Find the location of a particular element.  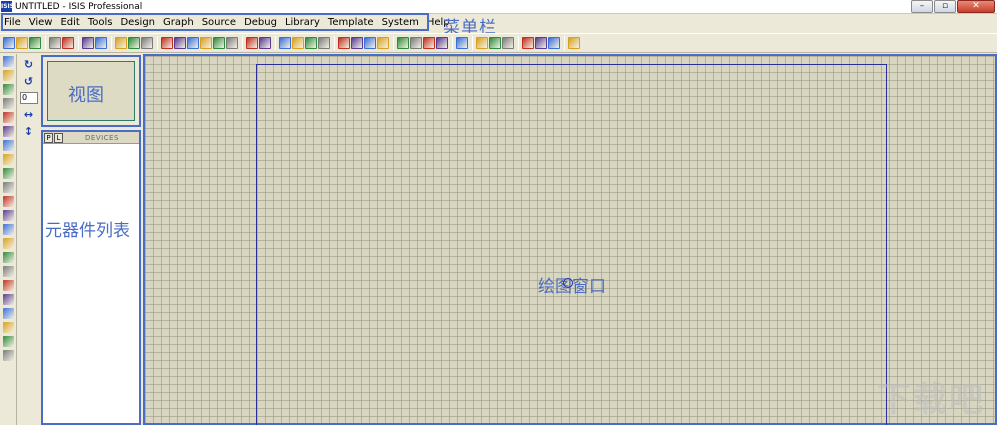

title-bar: ISIS UNTITLED - ISIS Professional – ▫ ✕ is located at coordinates (498, 7).